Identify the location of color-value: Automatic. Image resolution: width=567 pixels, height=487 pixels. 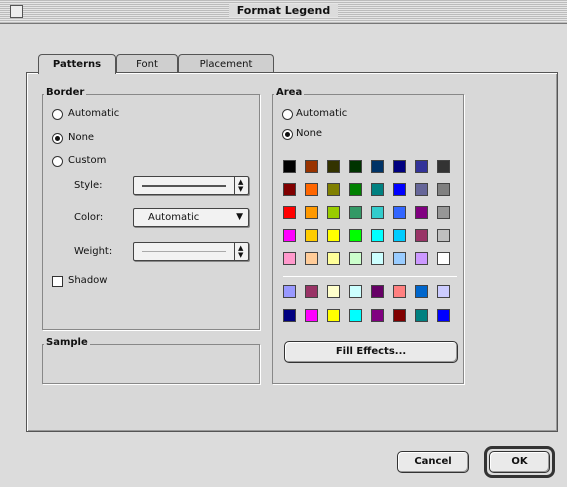
(174, 217).